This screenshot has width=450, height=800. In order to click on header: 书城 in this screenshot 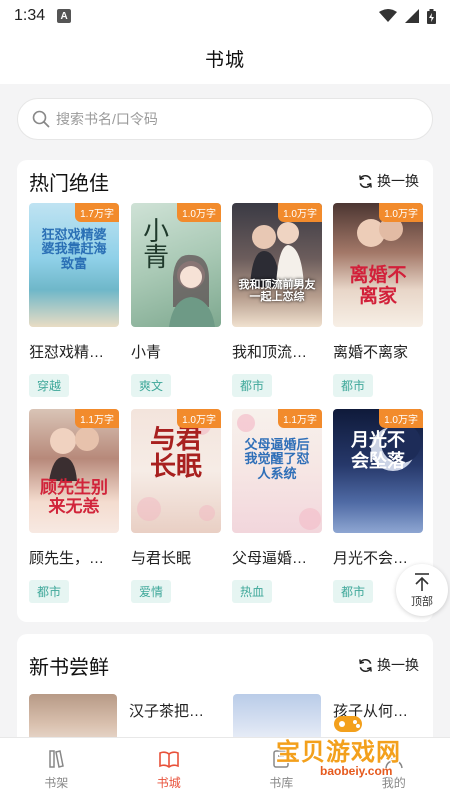, I will do `click(225, 58)`.